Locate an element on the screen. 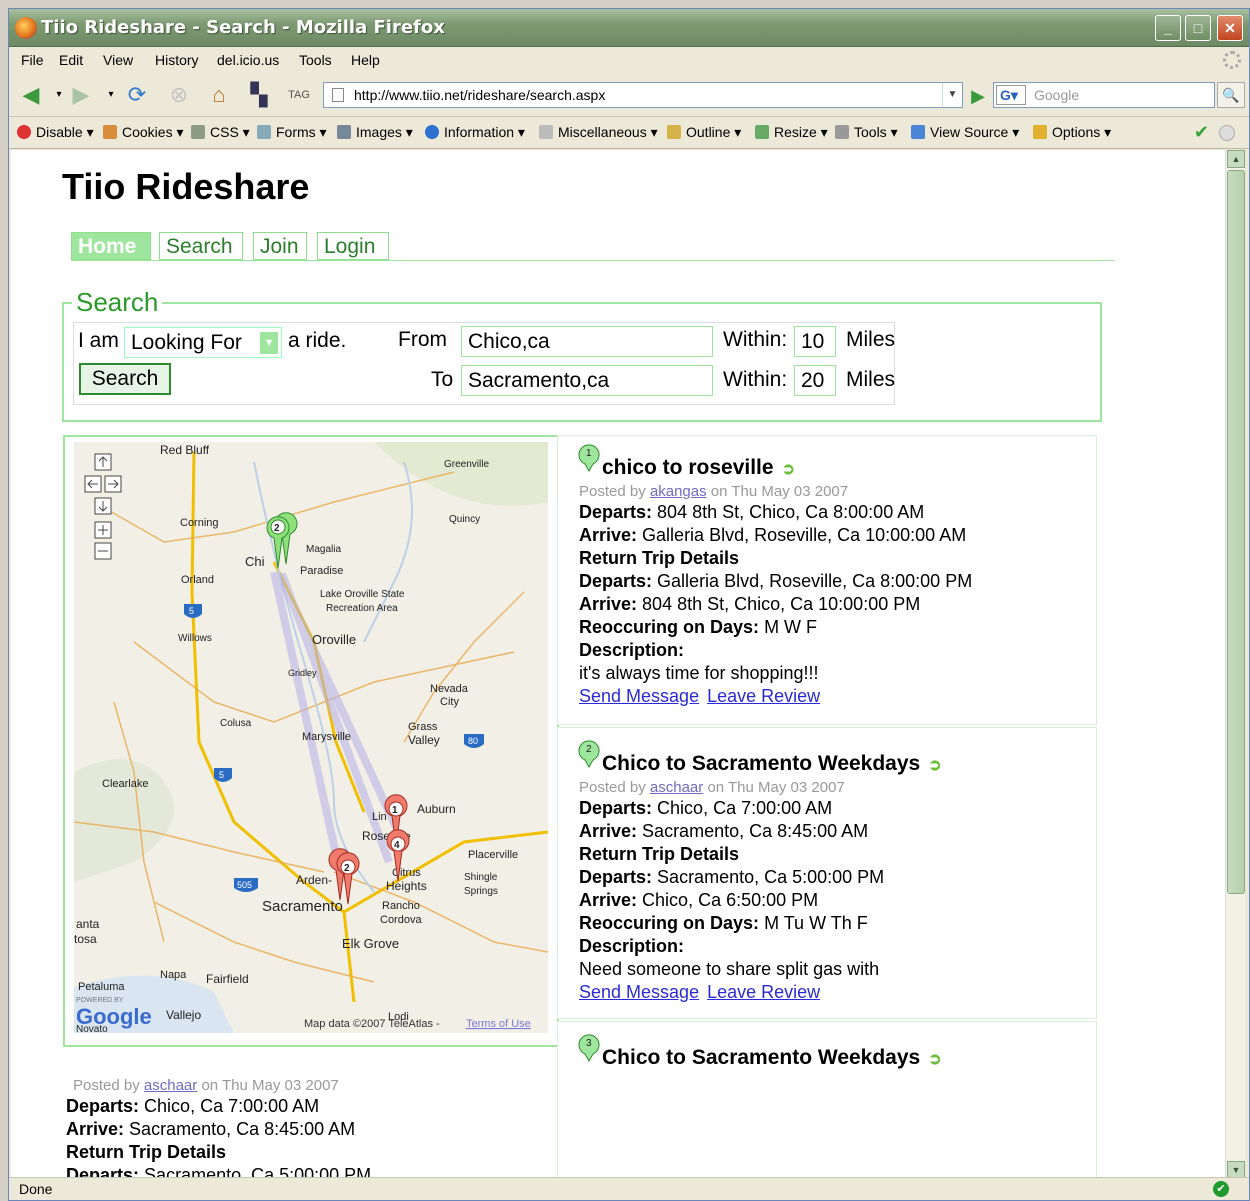  from-label: From is located at coordinates (422, 339).